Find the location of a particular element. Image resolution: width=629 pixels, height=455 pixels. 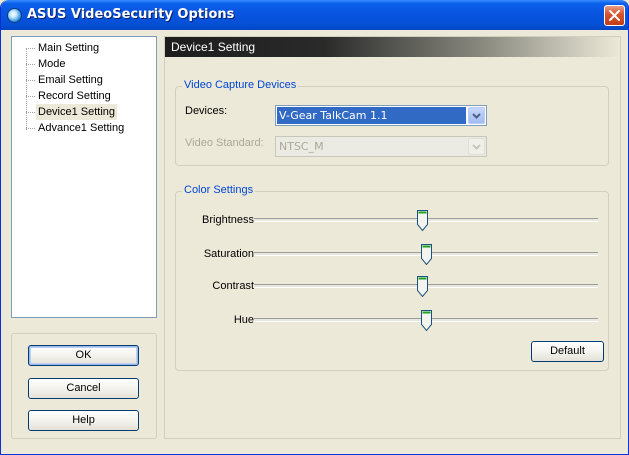

close-icon is located at coordinates (614, 15).